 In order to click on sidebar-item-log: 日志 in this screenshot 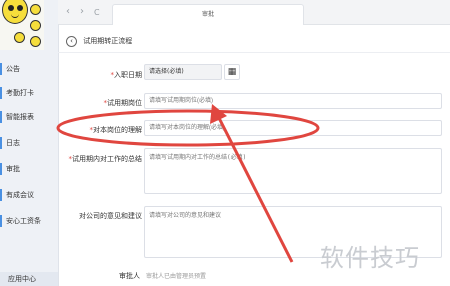, I will do `click(29, 143)`.